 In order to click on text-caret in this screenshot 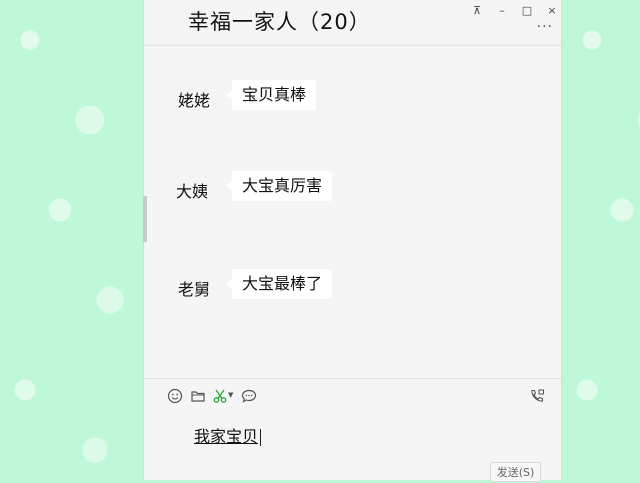, I will do `click(261, 437)`.